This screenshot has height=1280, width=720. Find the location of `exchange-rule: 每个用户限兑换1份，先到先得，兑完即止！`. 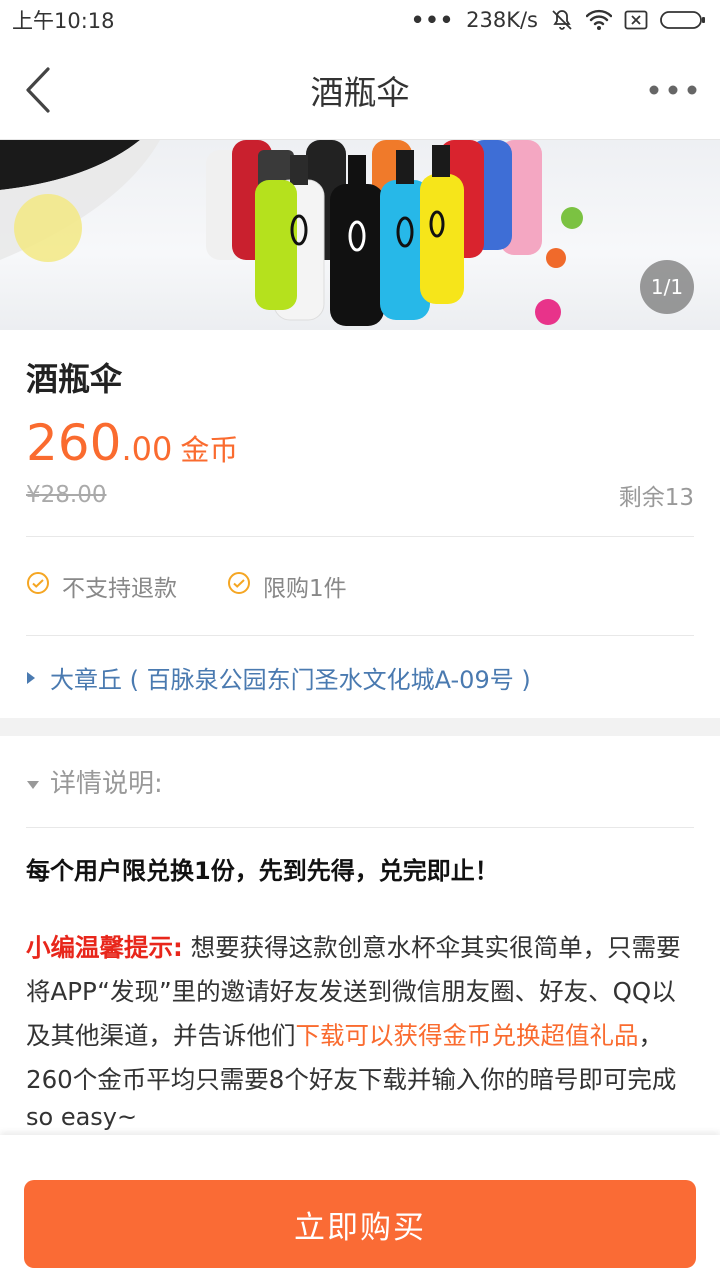

exchange-rule: 每个用户限兑换1份，先到先得，兑完即止！ is located at coordinates (262, 871).